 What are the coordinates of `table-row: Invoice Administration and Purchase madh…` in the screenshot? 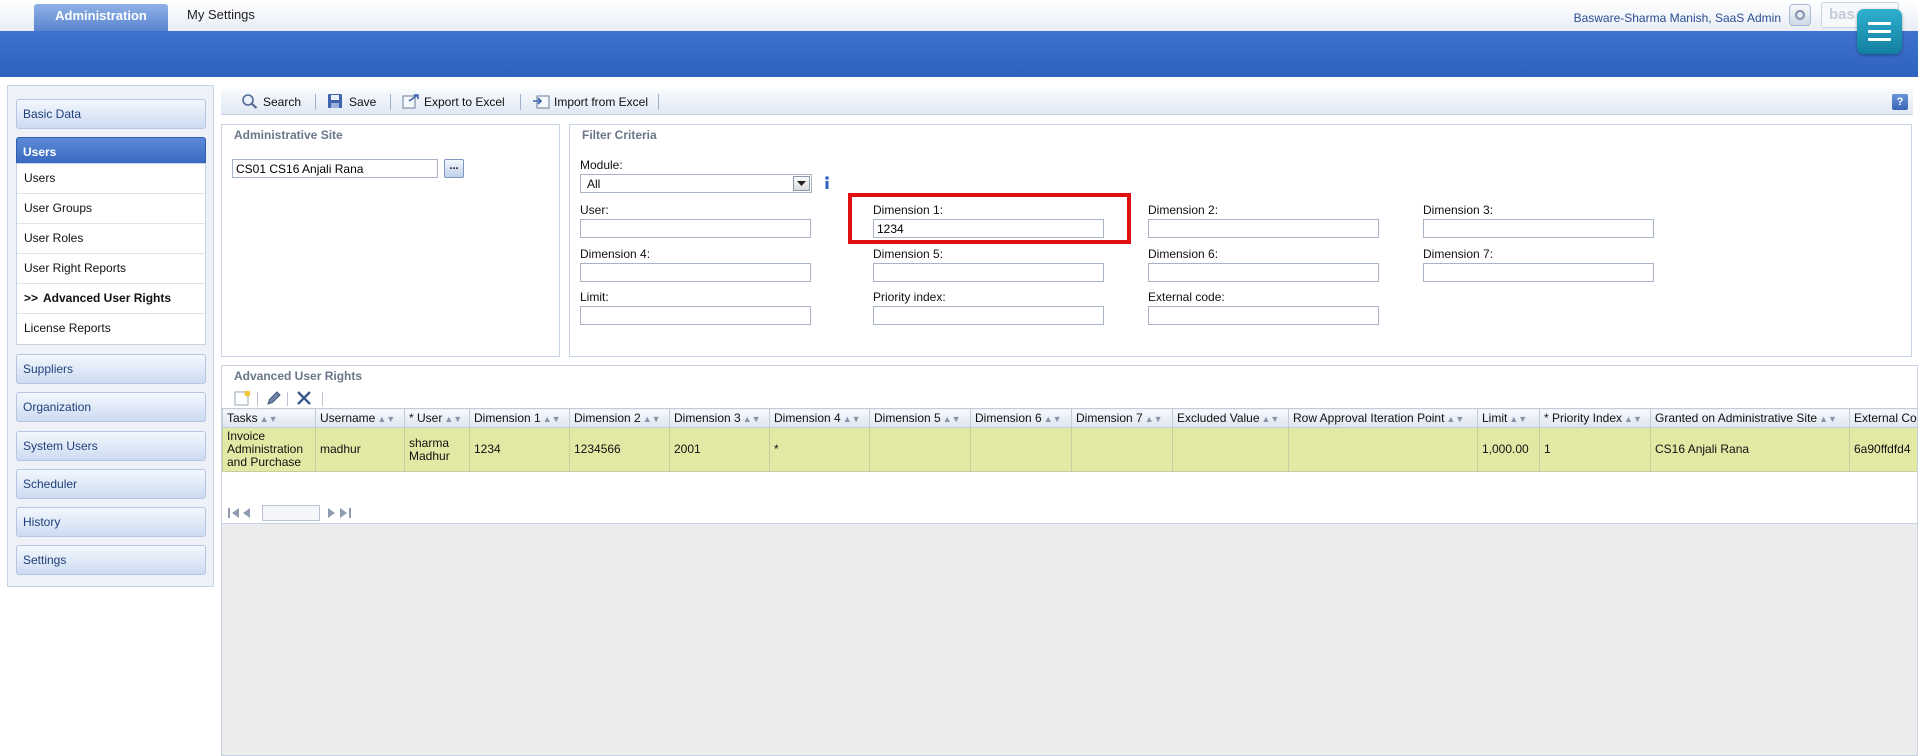 It's located at (1069, 449).